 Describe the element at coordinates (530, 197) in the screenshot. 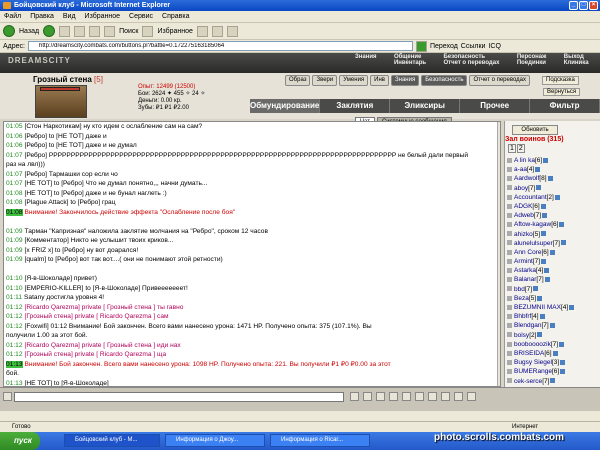

I see `roster-nick: Accountant` at that location.